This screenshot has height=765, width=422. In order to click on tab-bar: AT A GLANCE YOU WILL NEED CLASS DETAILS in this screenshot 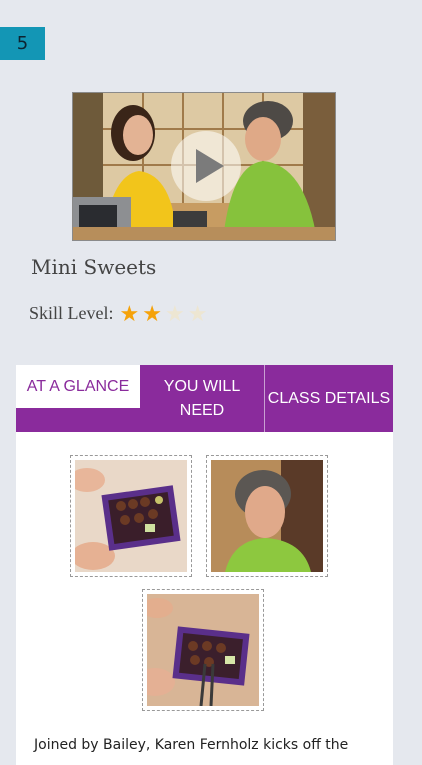, I will do `click(204, 398)`.